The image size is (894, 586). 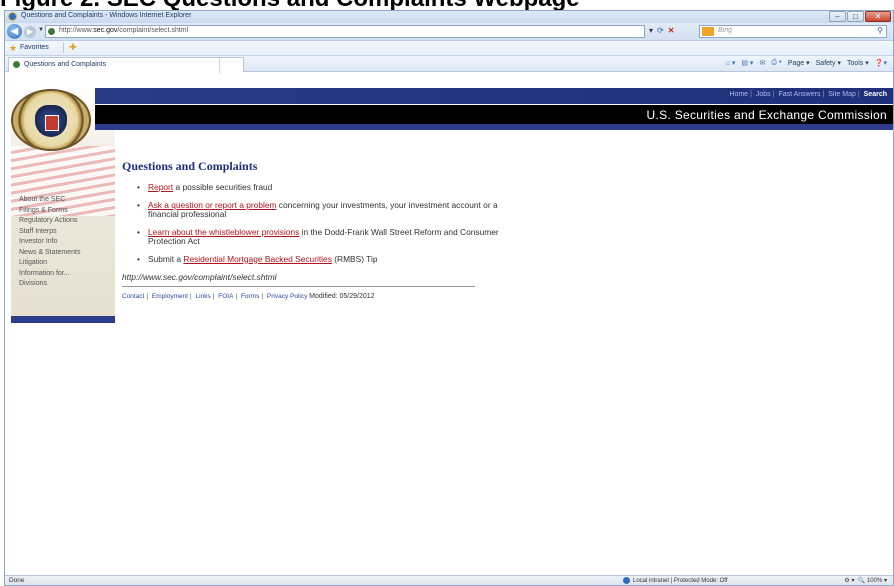 What do you see at coordinates (287, 296) in the screenshot?
I see `footer-link-privacy-policy: Privacy Policy` at bounding box center [287, 296].